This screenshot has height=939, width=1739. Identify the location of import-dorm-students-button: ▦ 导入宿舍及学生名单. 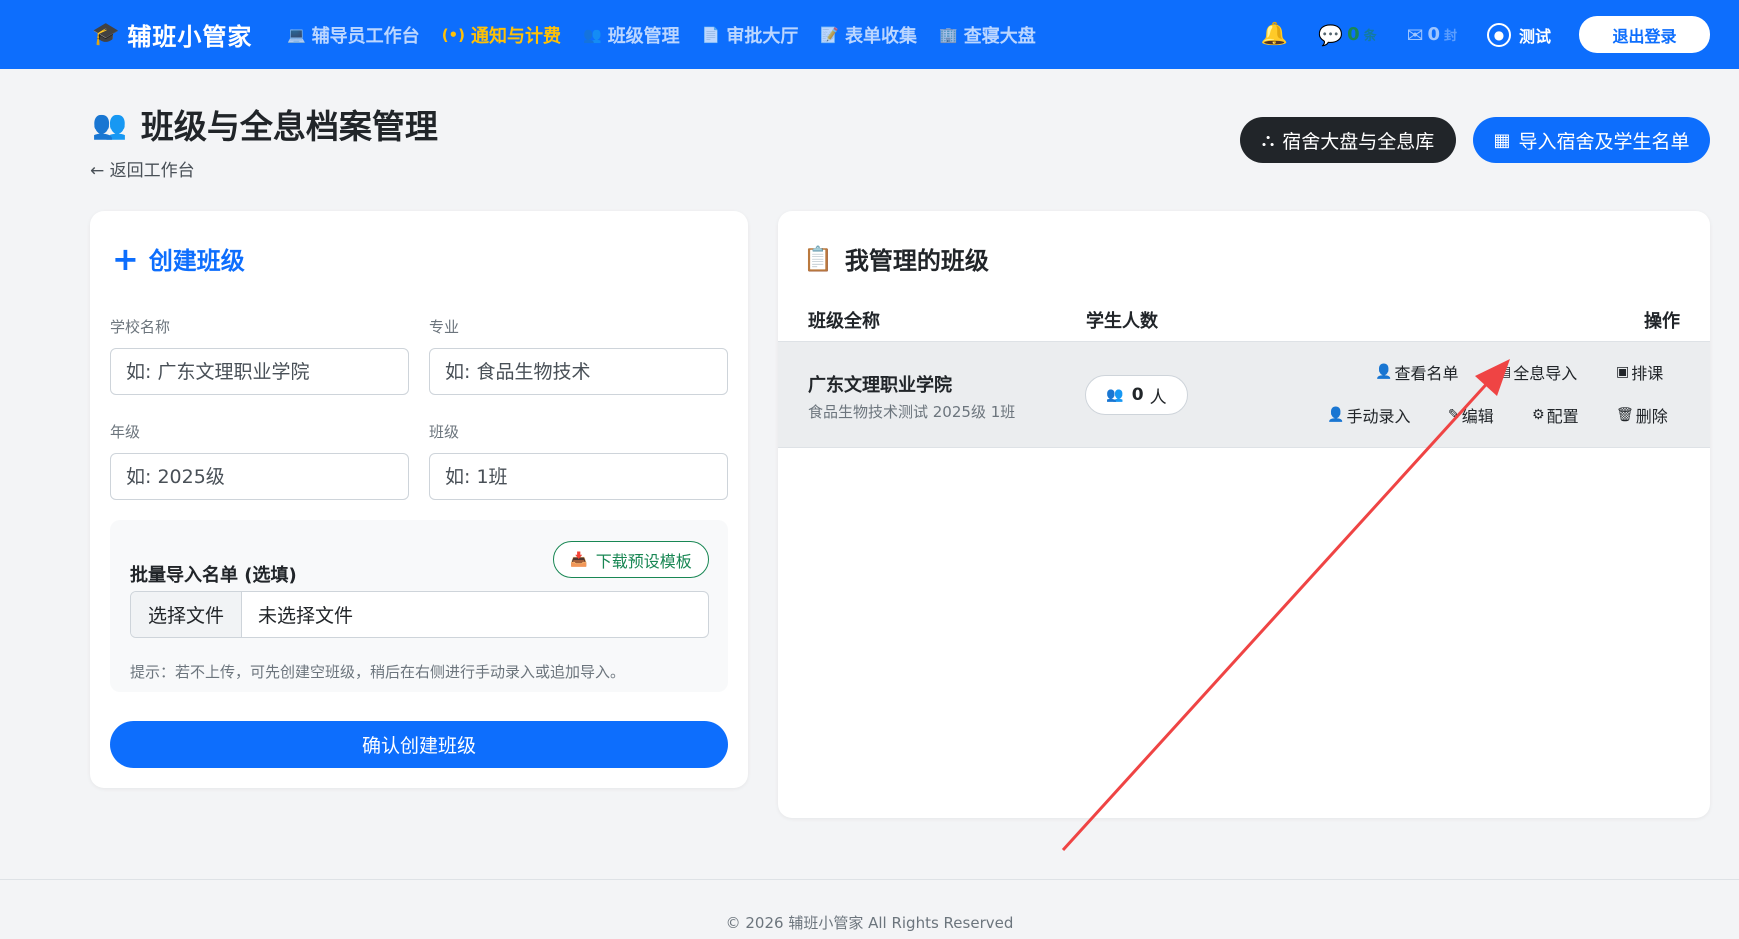
(1591, 140).